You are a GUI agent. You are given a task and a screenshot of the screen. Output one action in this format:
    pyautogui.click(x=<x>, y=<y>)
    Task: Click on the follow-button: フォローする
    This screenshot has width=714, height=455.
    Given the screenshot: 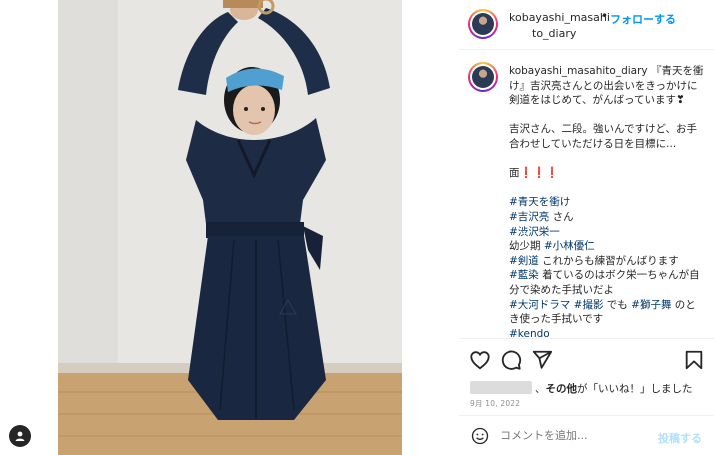 What is the action you would take?
    pyautogui.click(x=643, y=19)
    